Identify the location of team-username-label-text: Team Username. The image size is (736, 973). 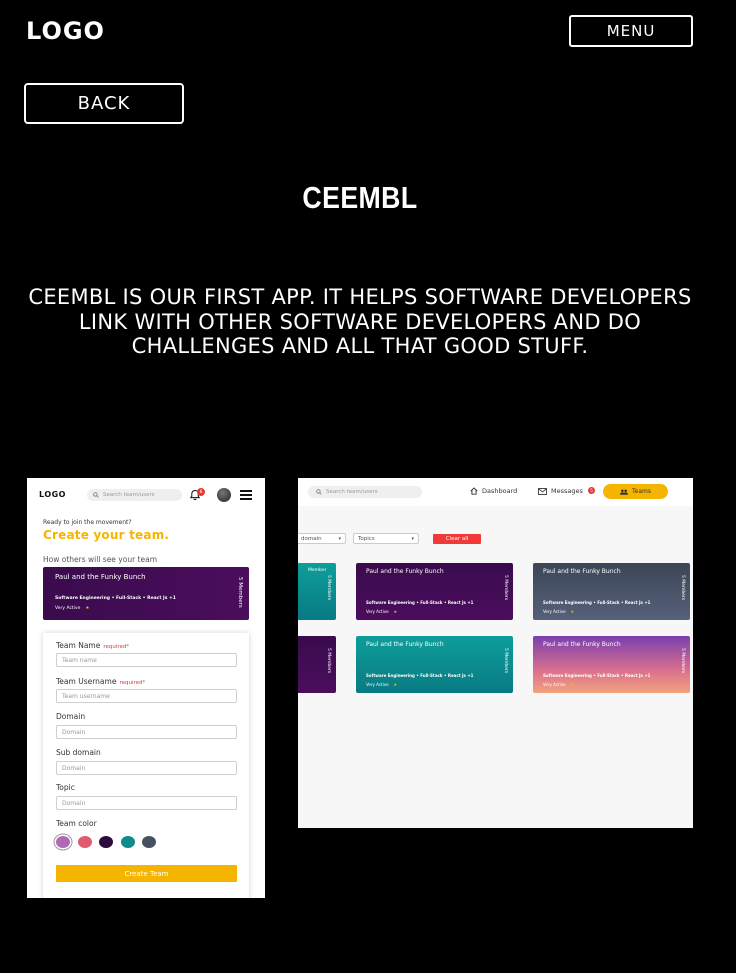
(86, 681).